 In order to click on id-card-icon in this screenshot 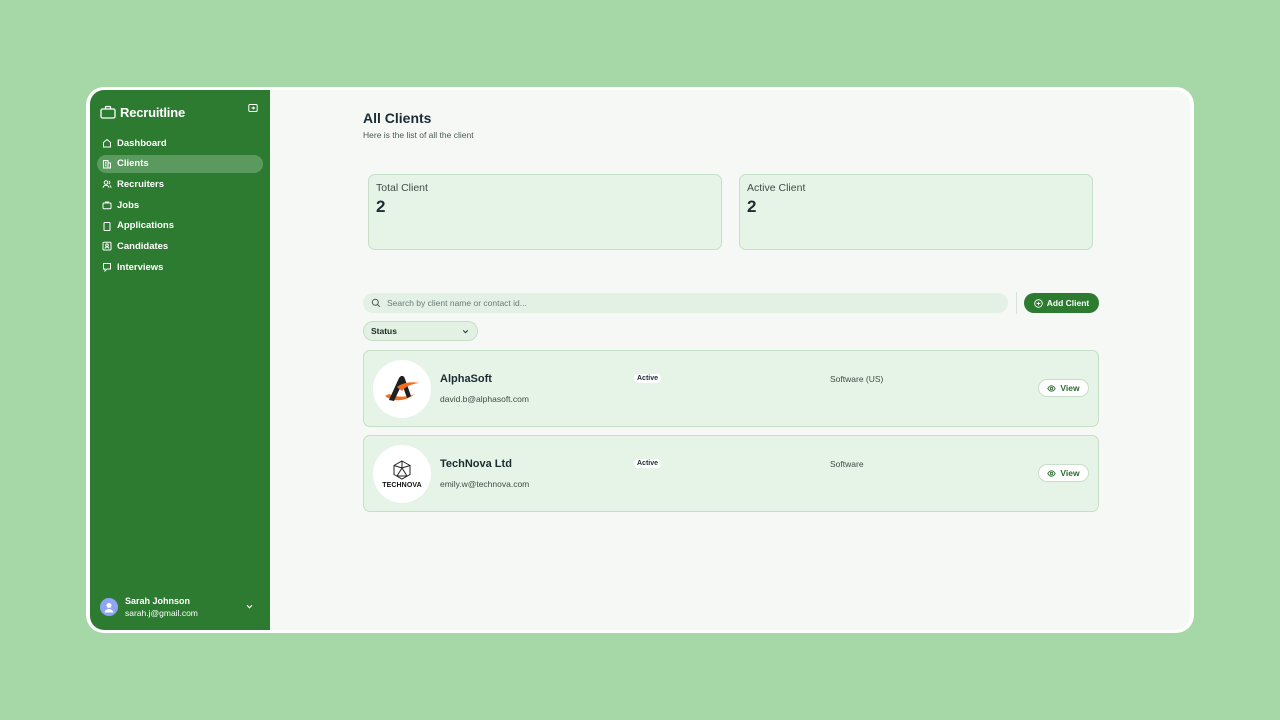, I will do `click(107, 246)`.